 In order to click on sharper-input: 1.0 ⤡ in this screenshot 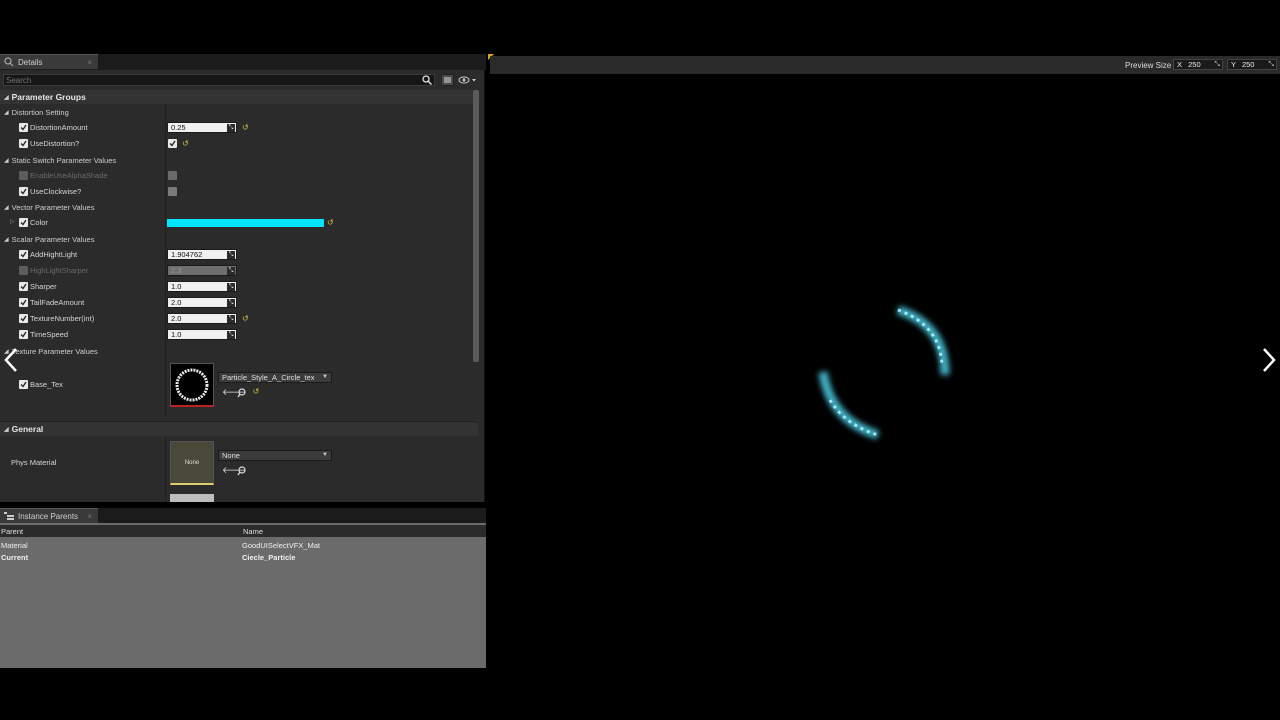, I will do `click(202, 286)`.